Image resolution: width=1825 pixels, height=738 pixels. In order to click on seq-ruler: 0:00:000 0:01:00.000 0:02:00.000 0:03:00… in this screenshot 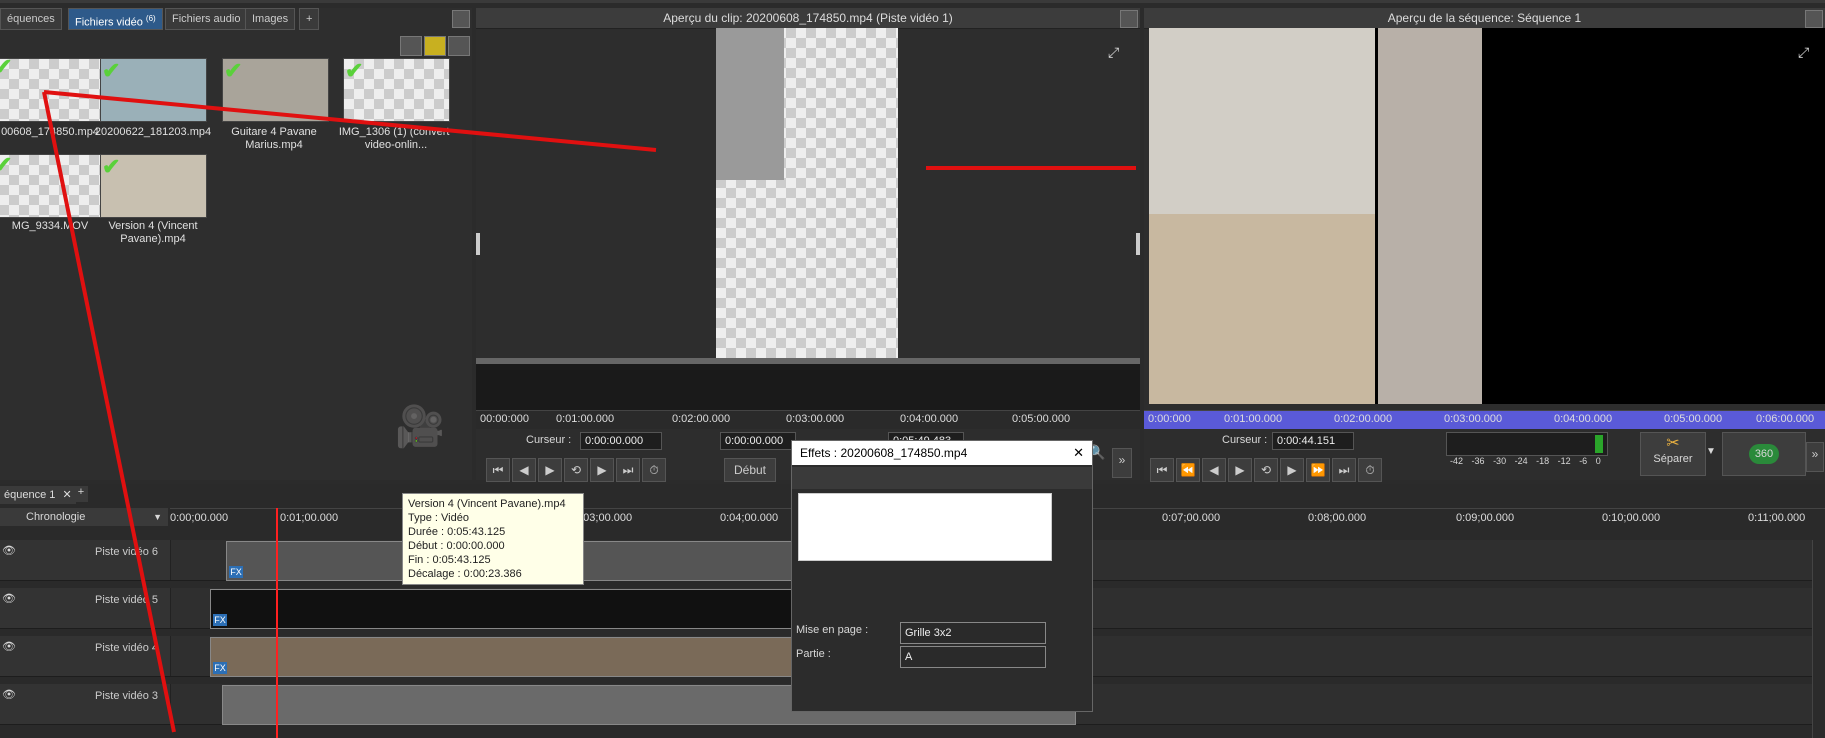, I will do `click(1484, 419)`.